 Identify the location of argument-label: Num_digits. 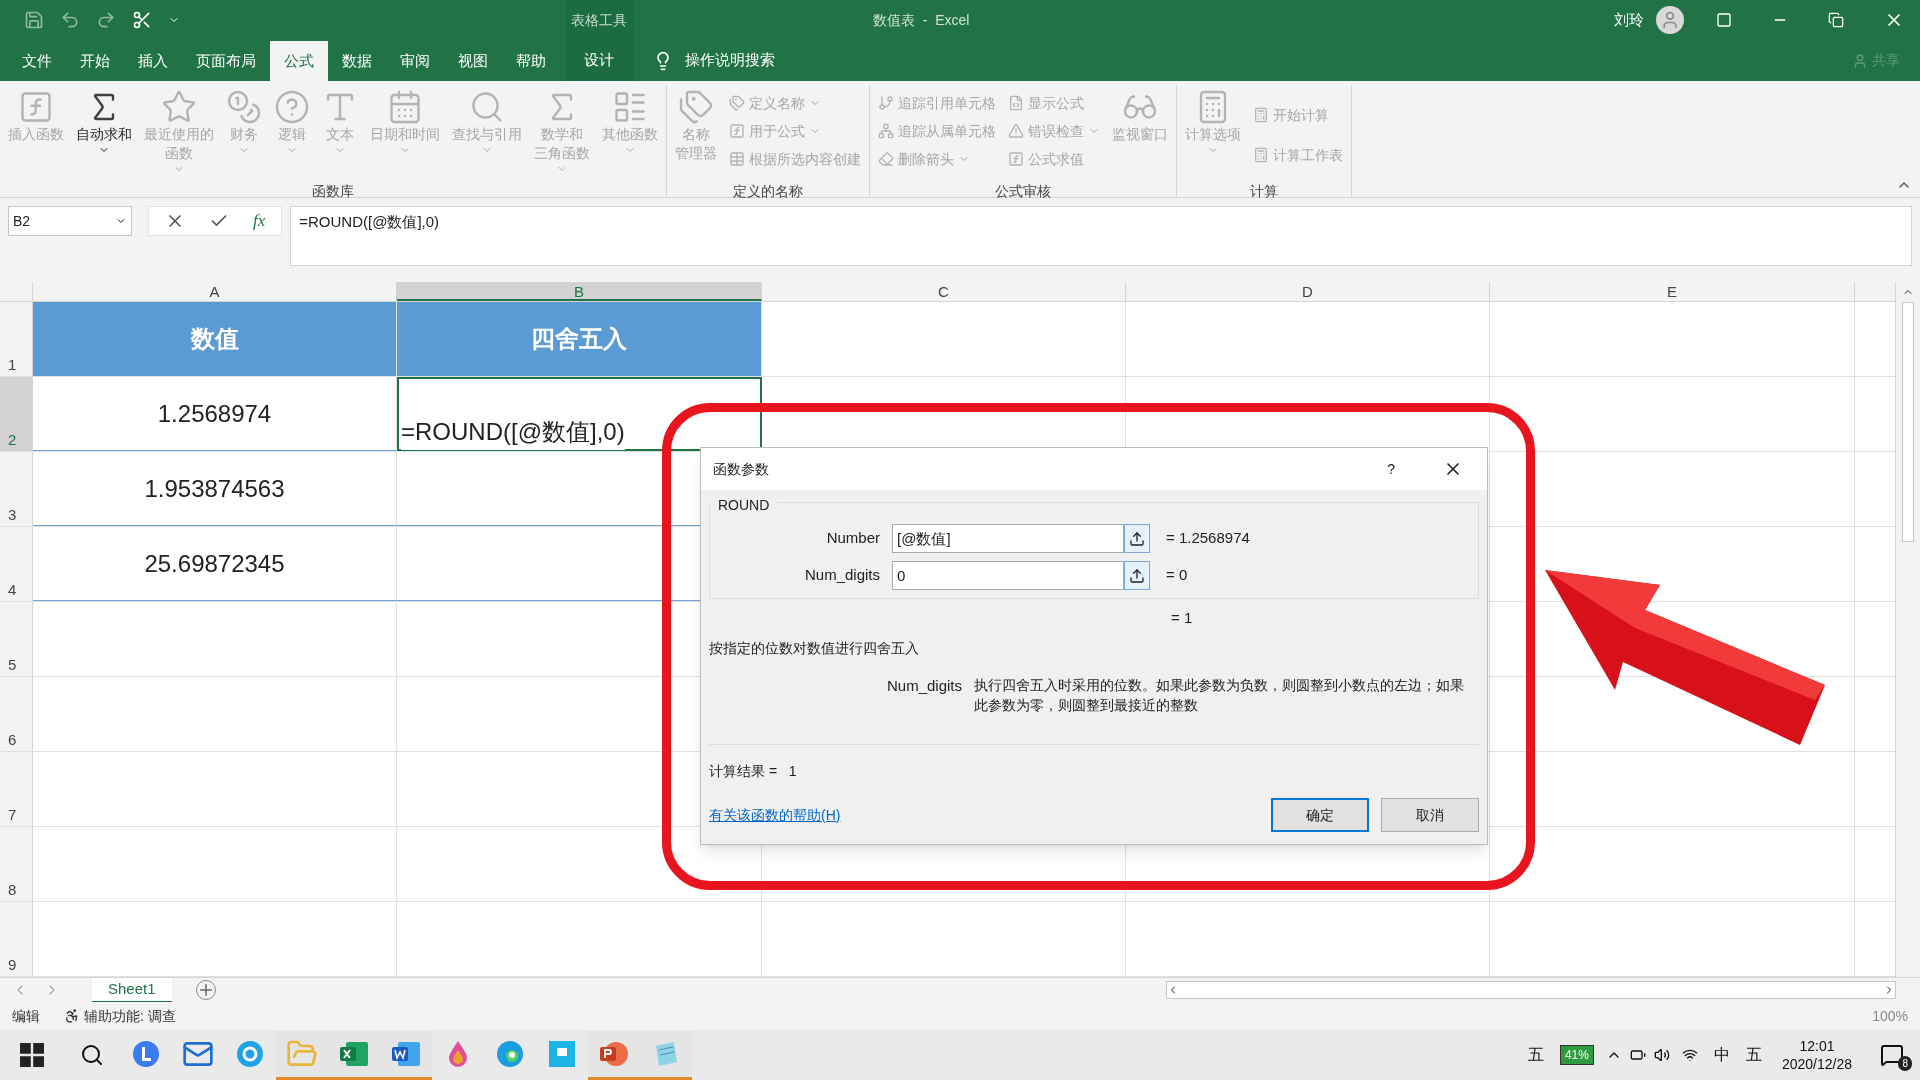
(842, 575).